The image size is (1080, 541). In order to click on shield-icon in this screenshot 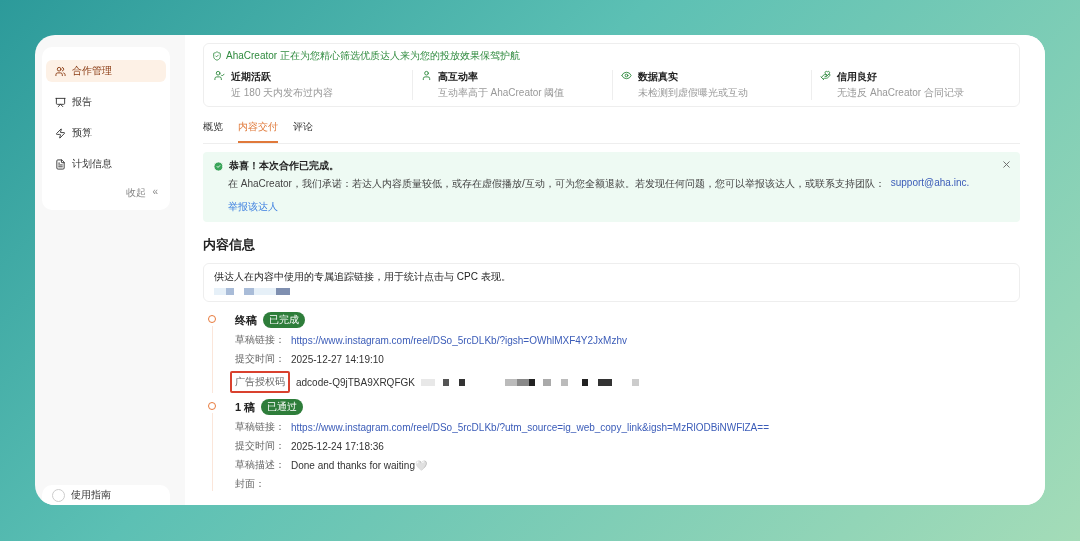, I will do `click(217, 56)`.